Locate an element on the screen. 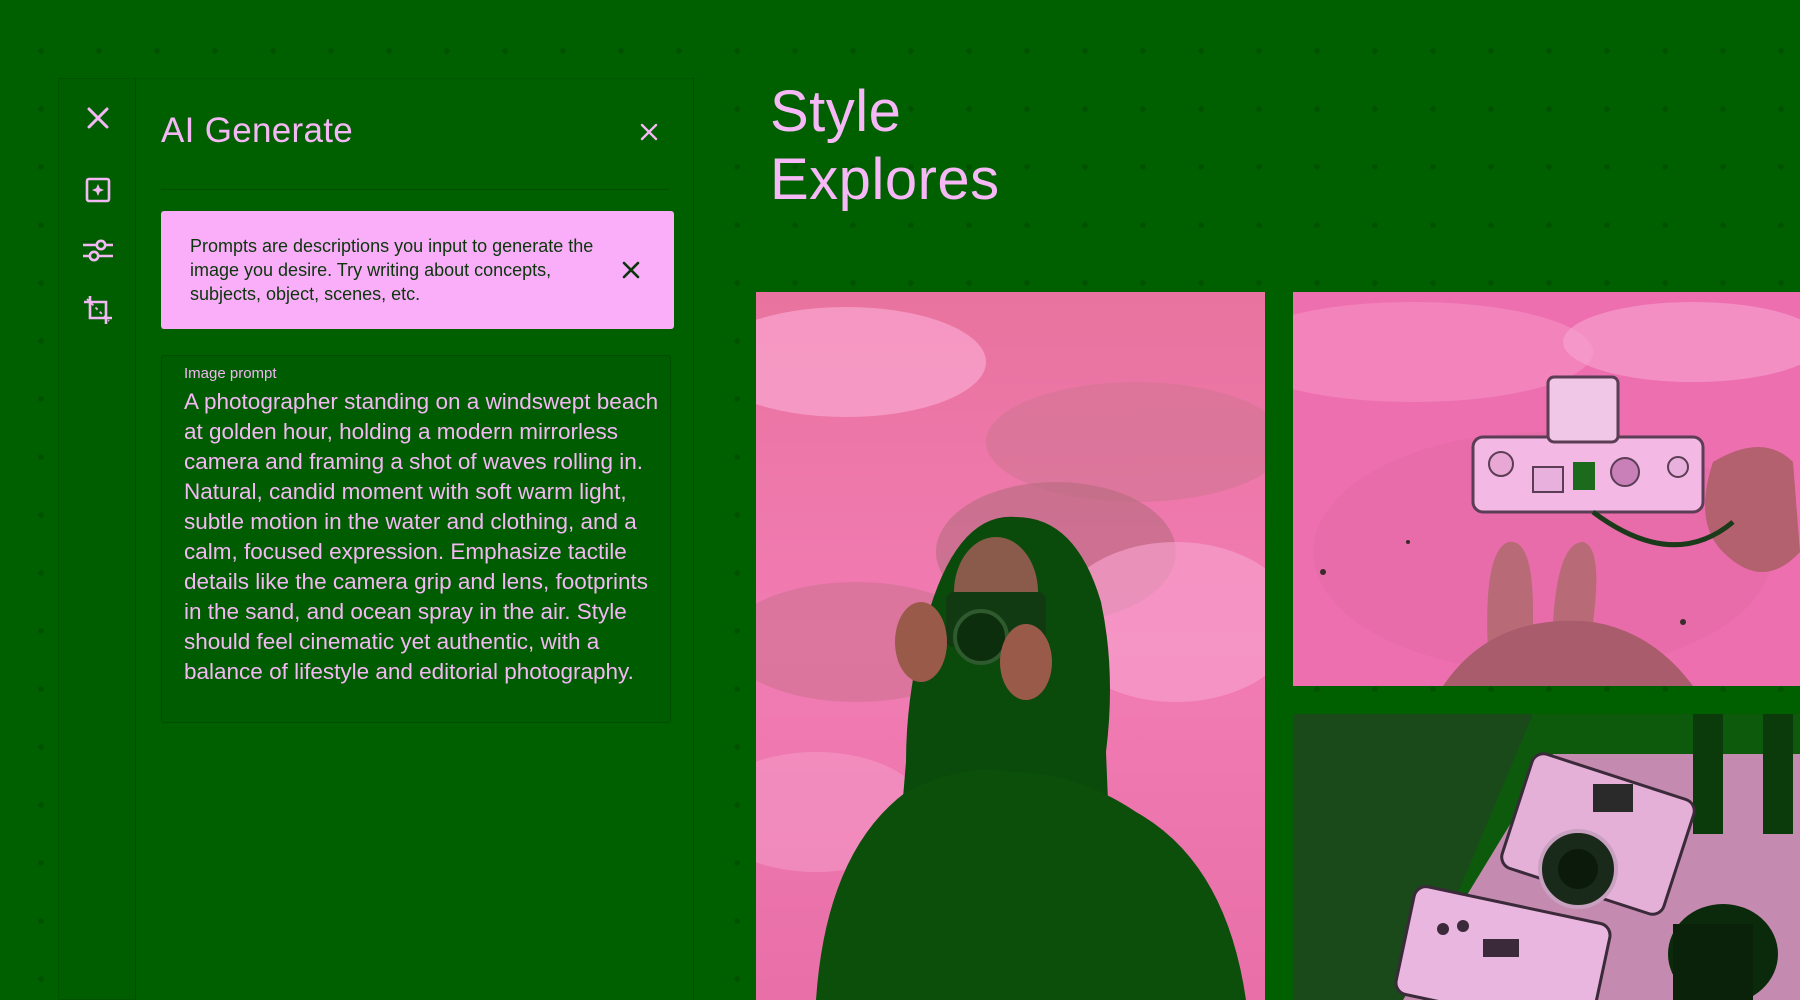 The image size is (1800, 1000). vintage-cameras-photo-image is located at coordinates (1546, 857).